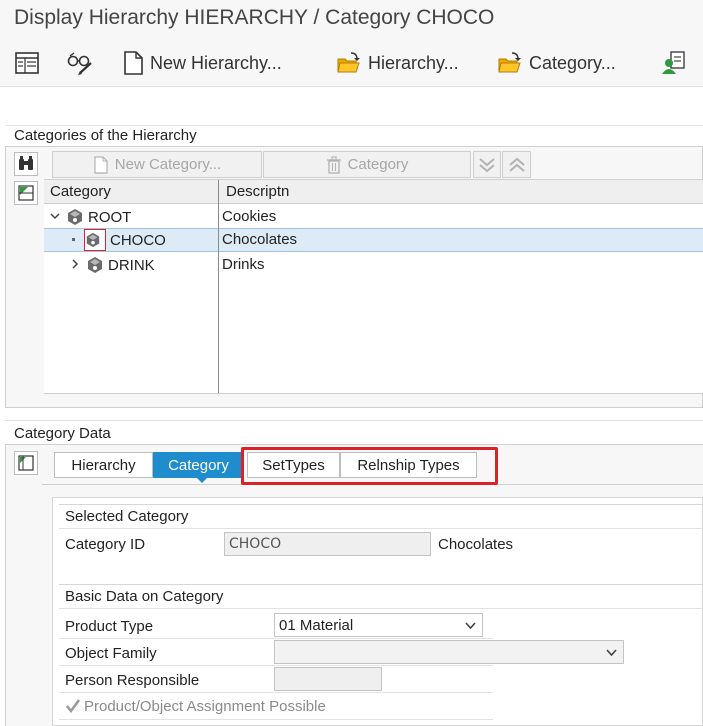 This screenshot has height=726, width=703. I want to click on tree-node-description: Drinks, so click(243, 264).